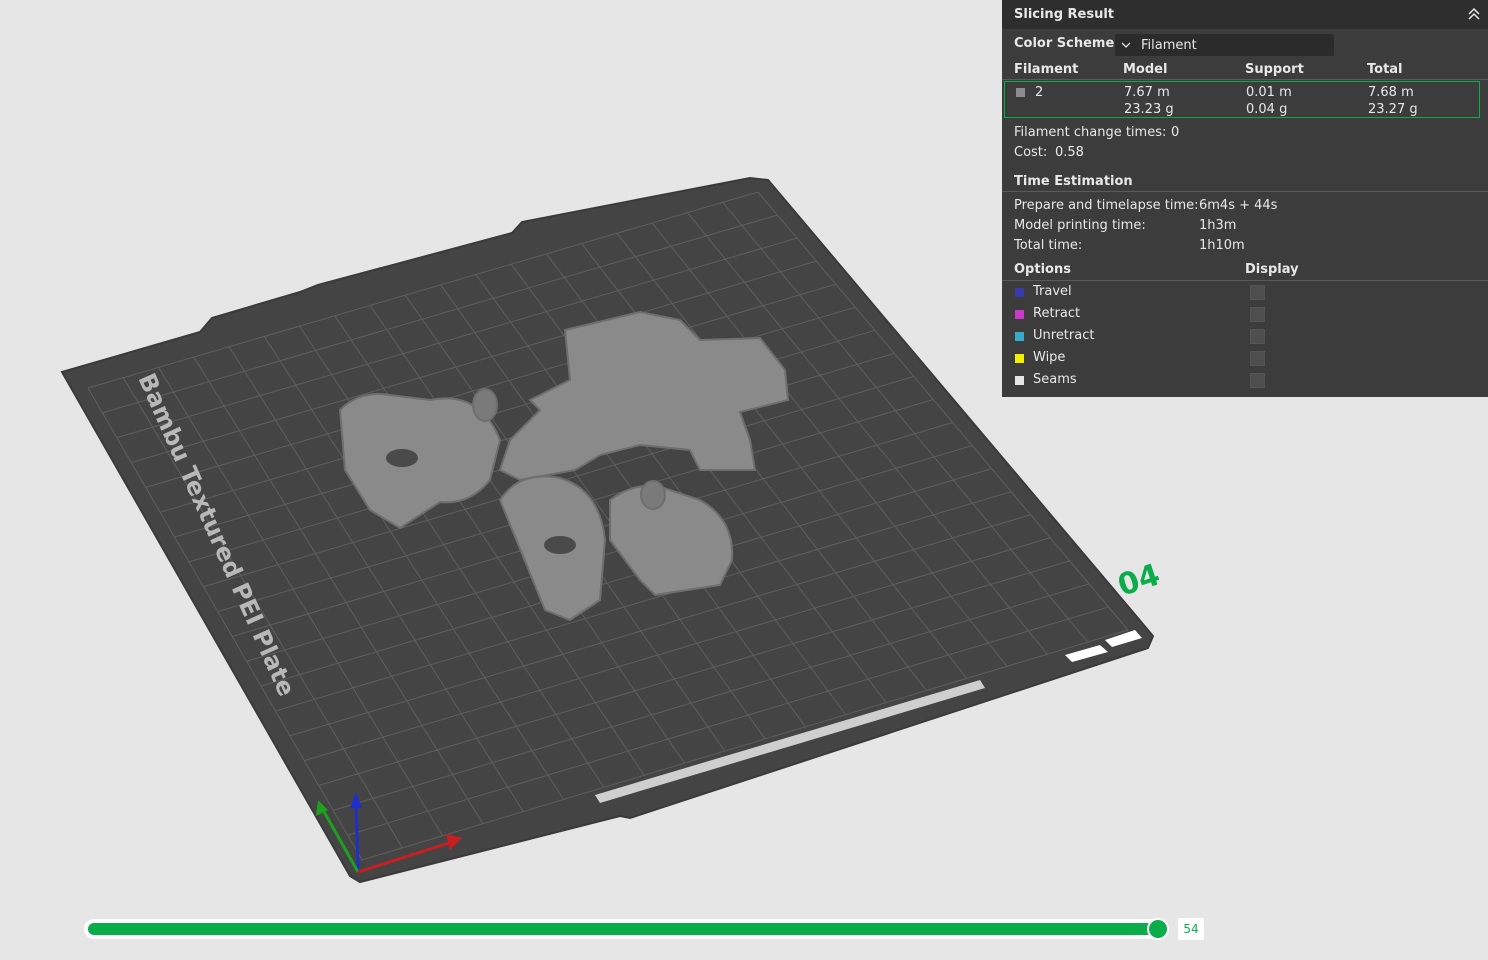 Image resolution: width=1488 pixels, height=960 pixels. Describe the element at coordinates (1139, 580) in the screenshot. I see `plate-number: 04` at that location.